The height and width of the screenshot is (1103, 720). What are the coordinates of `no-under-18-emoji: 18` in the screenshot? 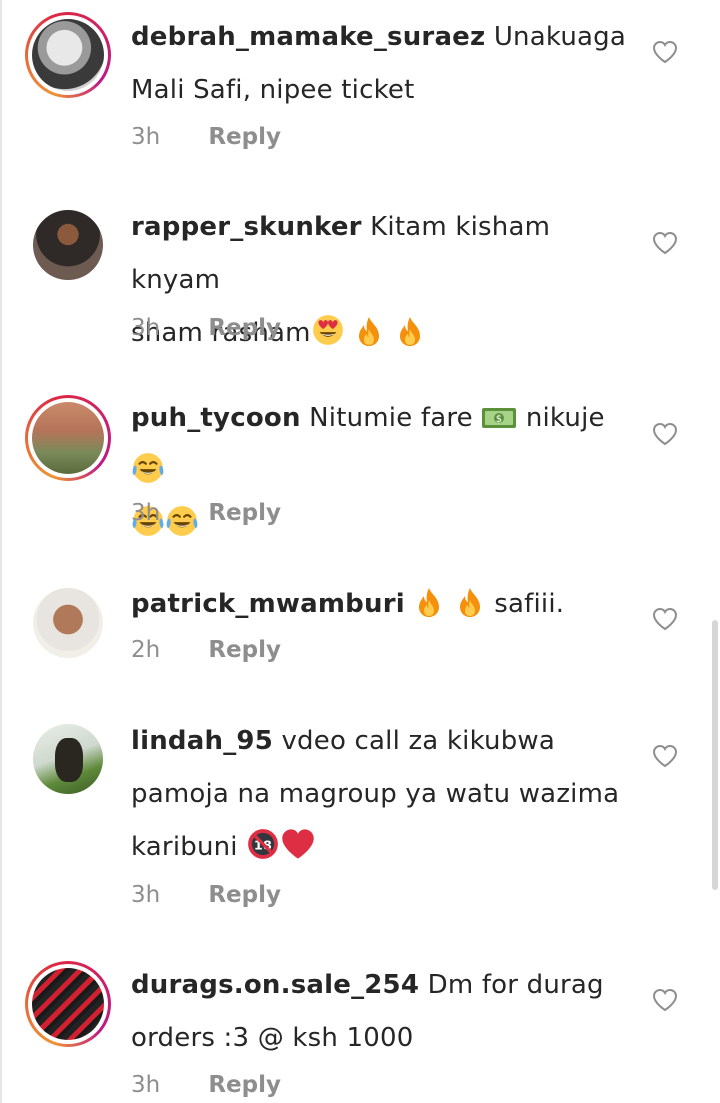 It's located at (263, 844).